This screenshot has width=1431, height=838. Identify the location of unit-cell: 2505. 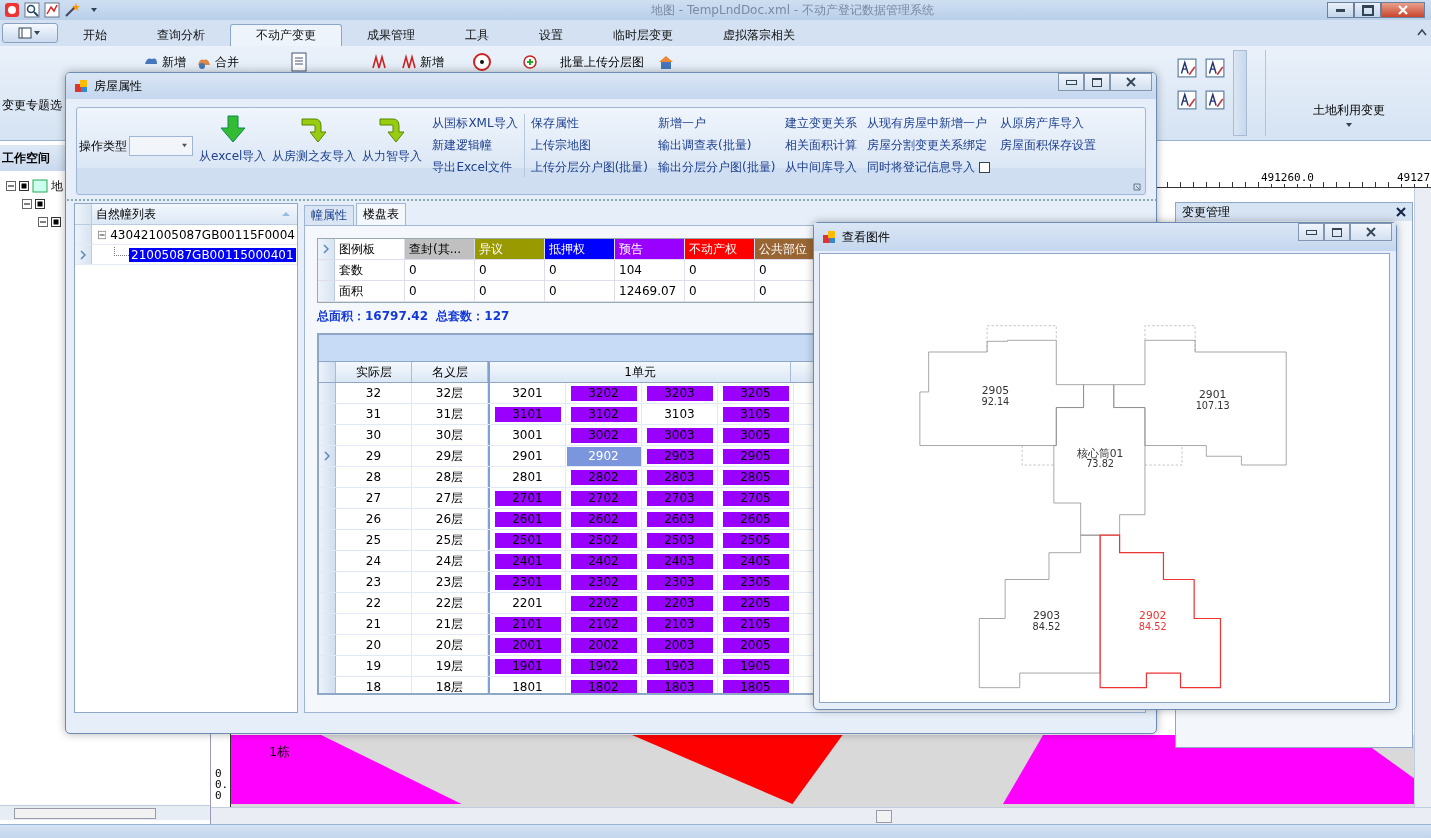
(755, 540).